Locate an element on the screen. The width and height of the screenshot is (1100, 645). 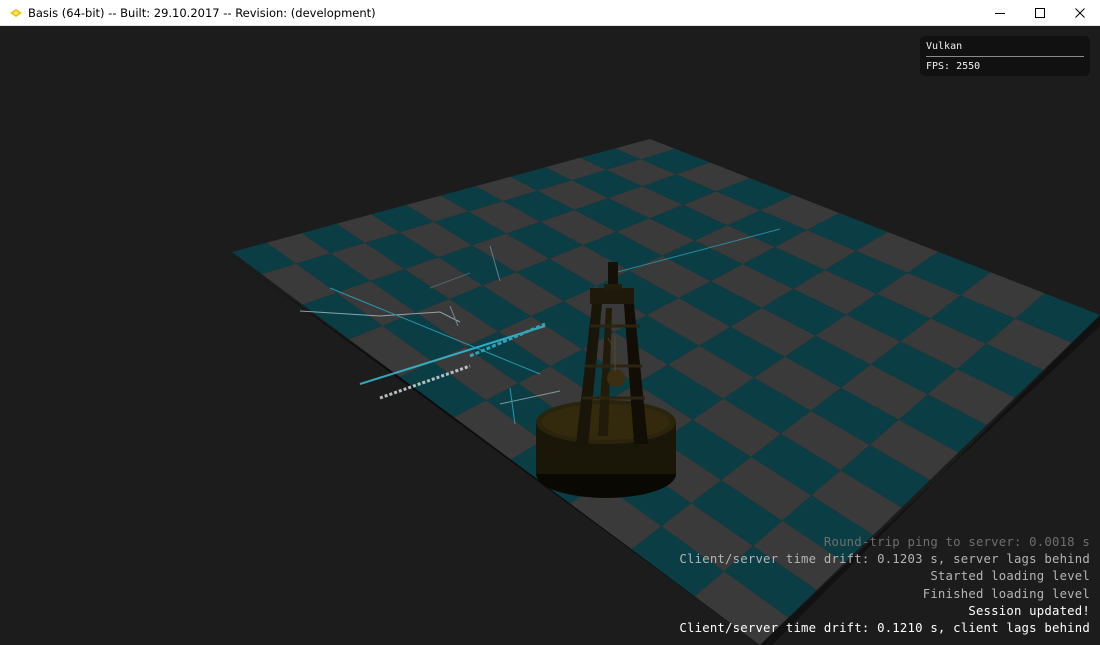
minimize-button is located at coordinates (1000, 13).